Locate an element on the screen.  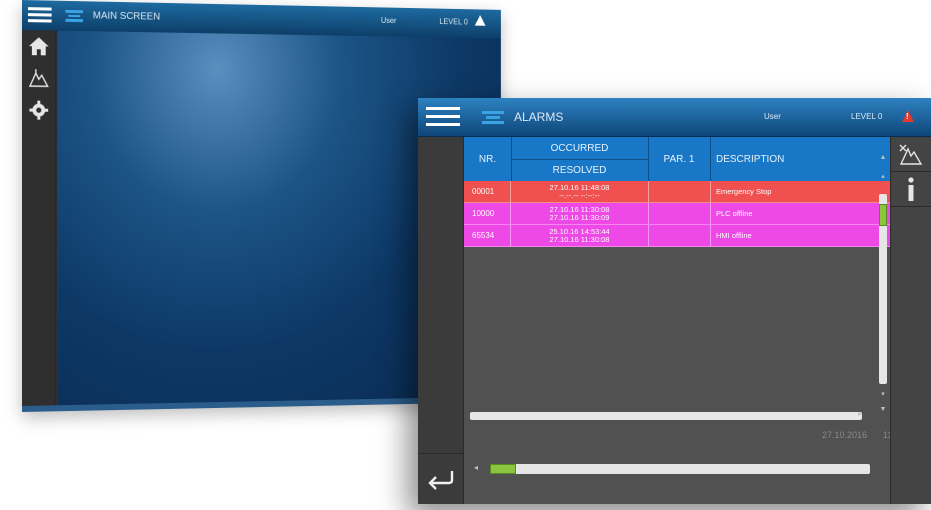
acknowledge-button is located at coordinates (911, 154).